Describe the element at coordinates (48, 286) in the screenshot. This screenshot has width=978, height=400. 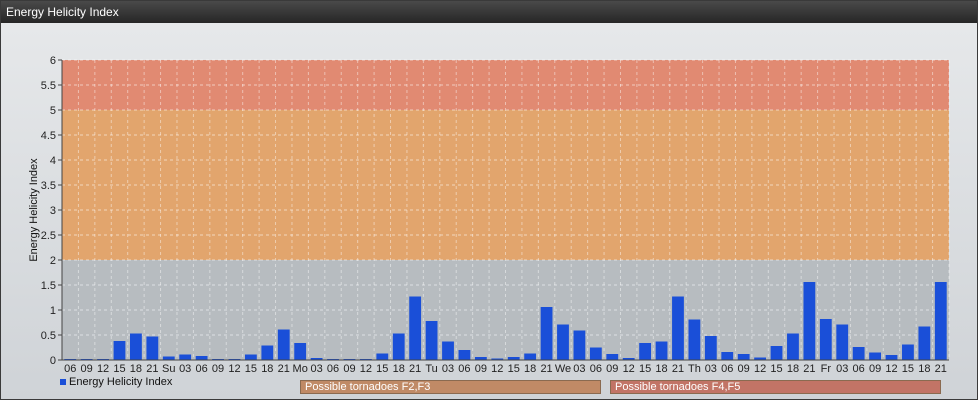
I see `y-tick-label: 1.5` at that location.